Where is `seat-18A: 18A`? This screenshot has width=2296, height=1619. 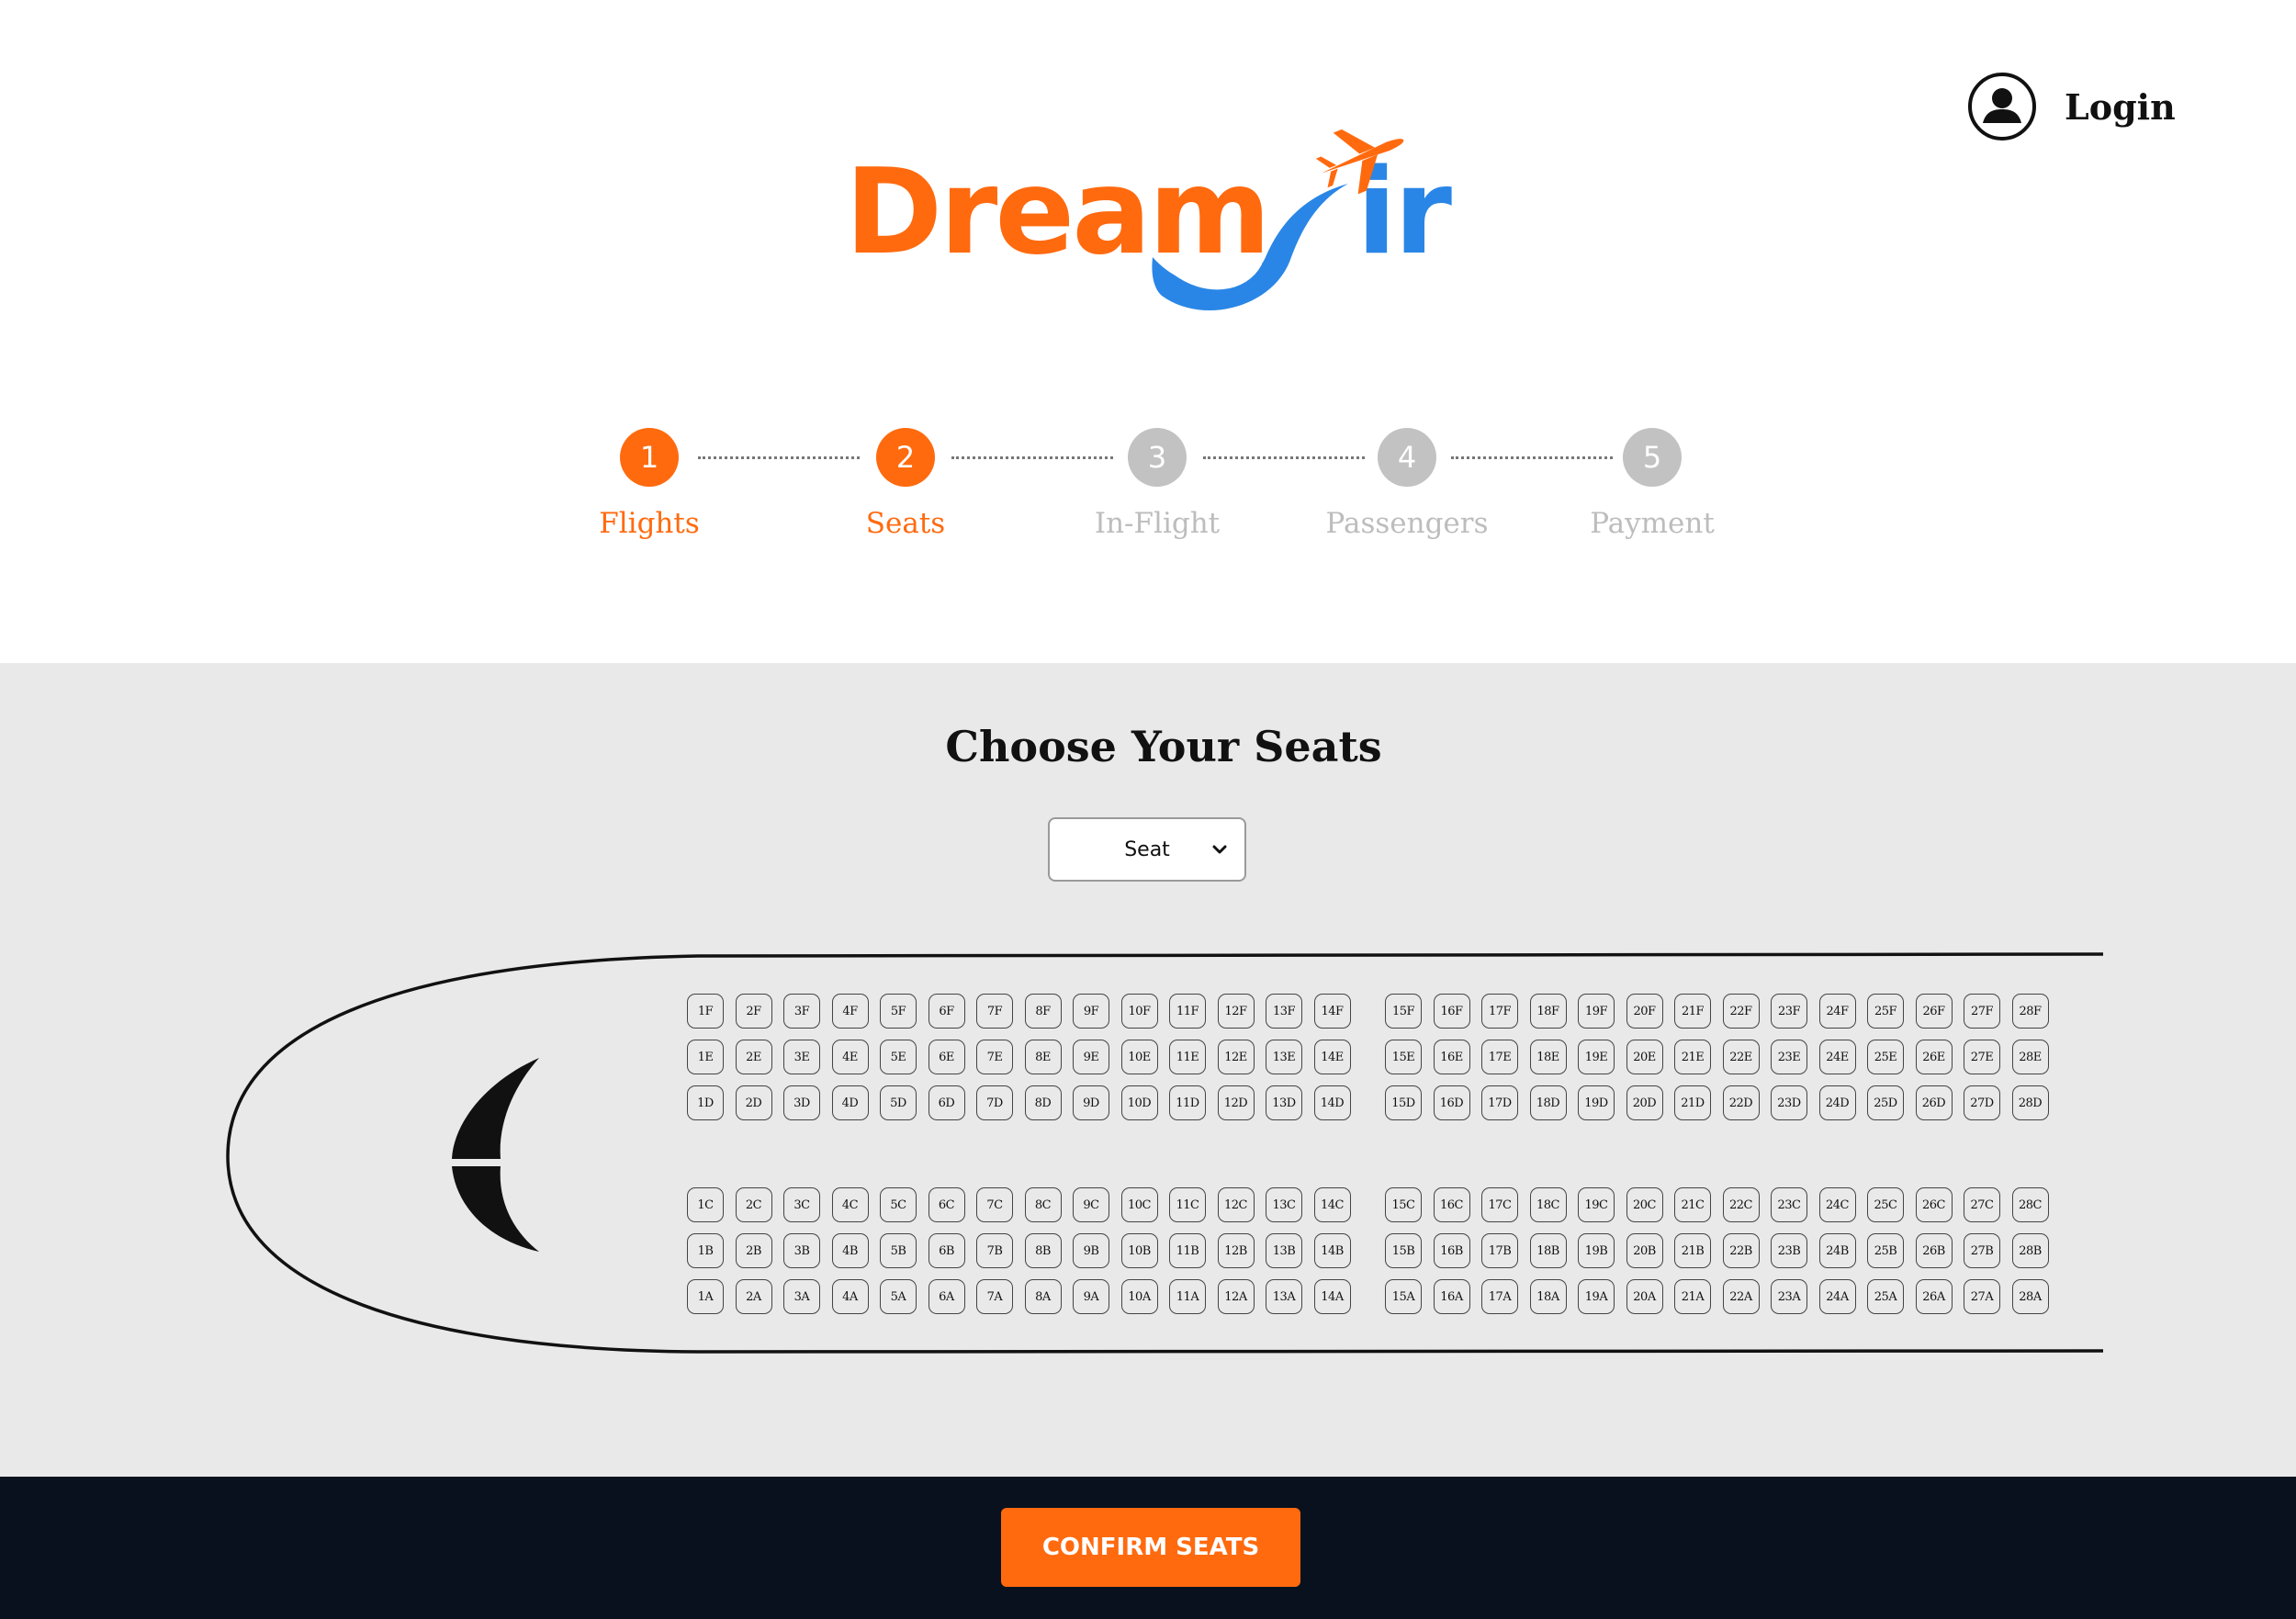 seat-18A: 18A is located at coordinates (1548, 1296).